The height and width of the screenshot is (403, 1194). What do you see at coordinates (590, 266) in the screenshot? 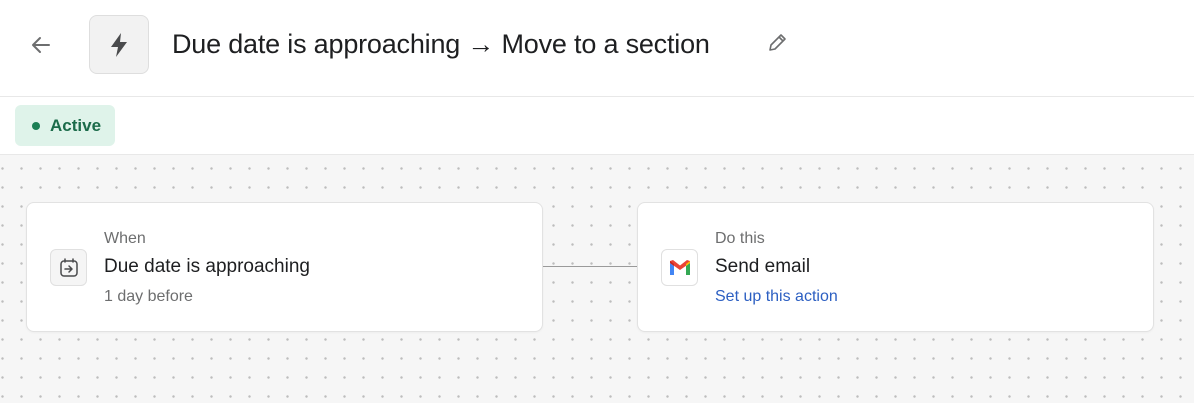
I see `connector-line` at bounding box center [590, 266].